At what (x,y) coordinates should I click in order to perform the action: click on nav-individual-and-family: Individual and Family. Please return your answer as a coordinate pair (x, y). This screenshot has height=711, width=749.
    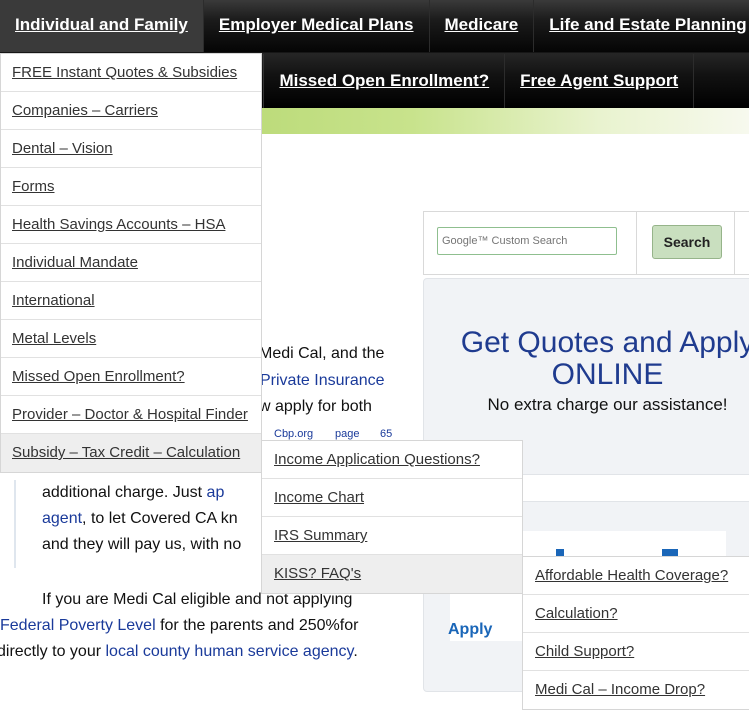
    Looking at the image, I should click on (102, 26).